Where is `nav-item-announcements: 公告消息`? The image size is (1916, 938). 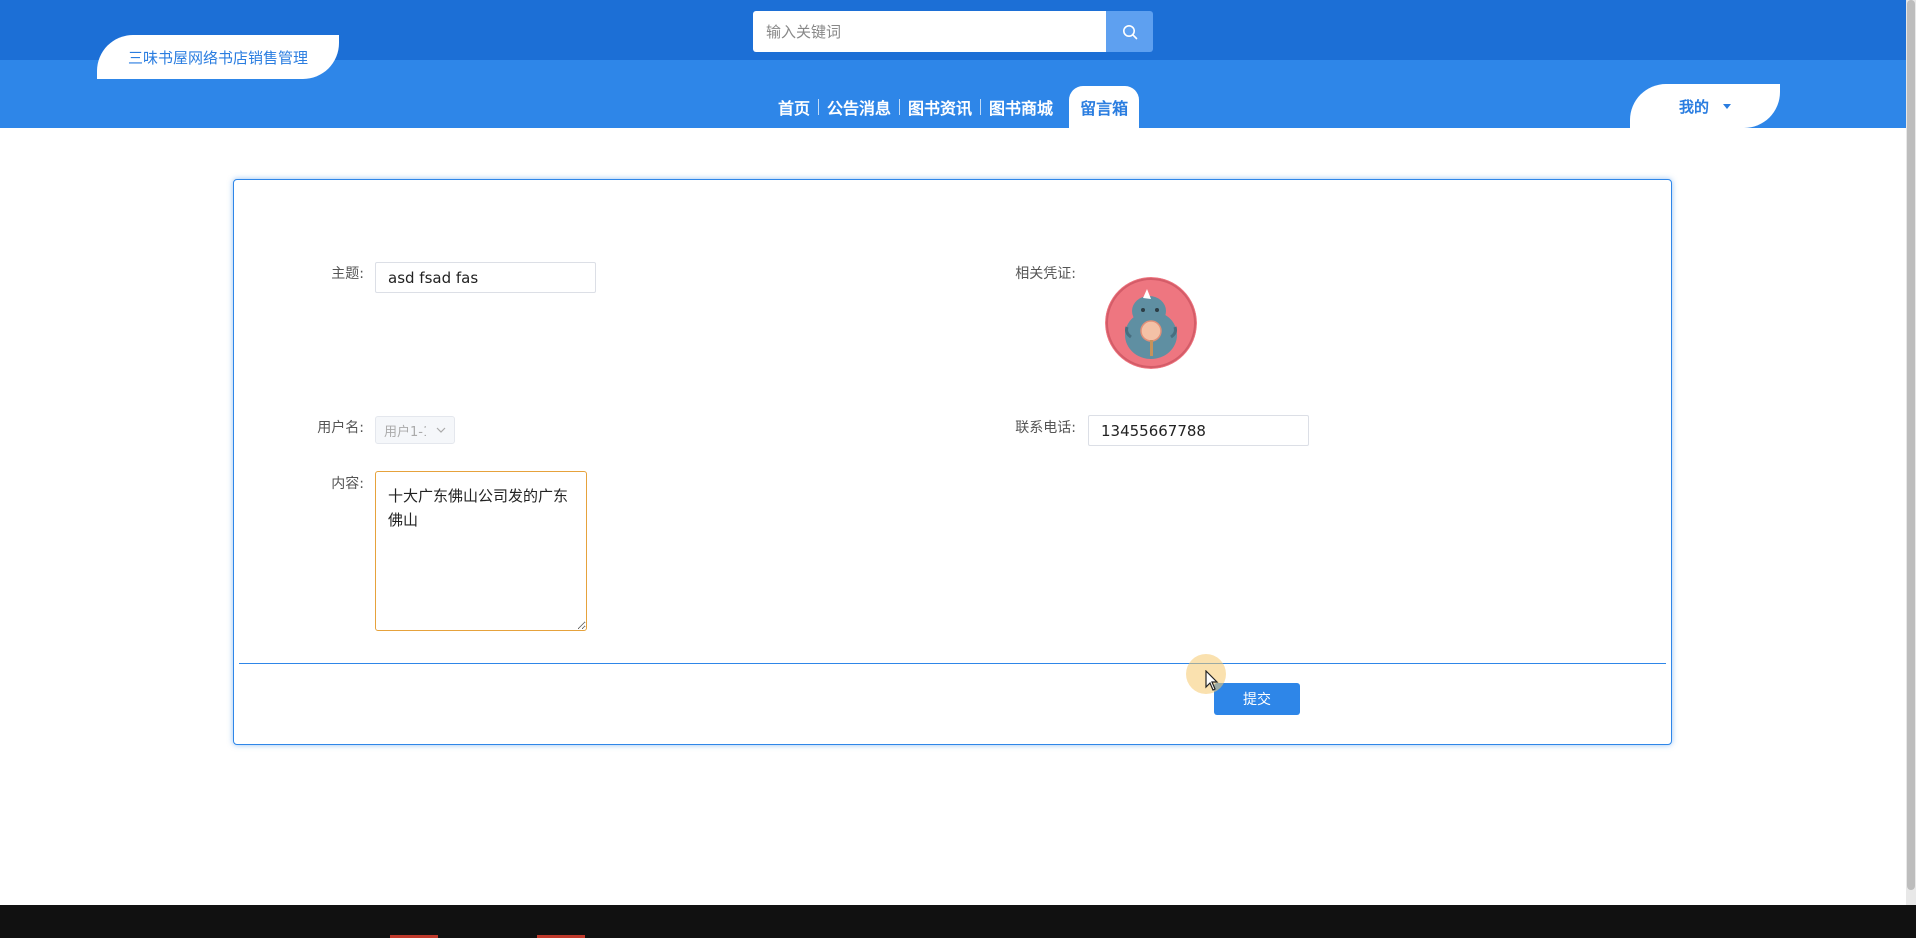
nav-item-announcements: 公告消息 is located at coordinates (859, 107).